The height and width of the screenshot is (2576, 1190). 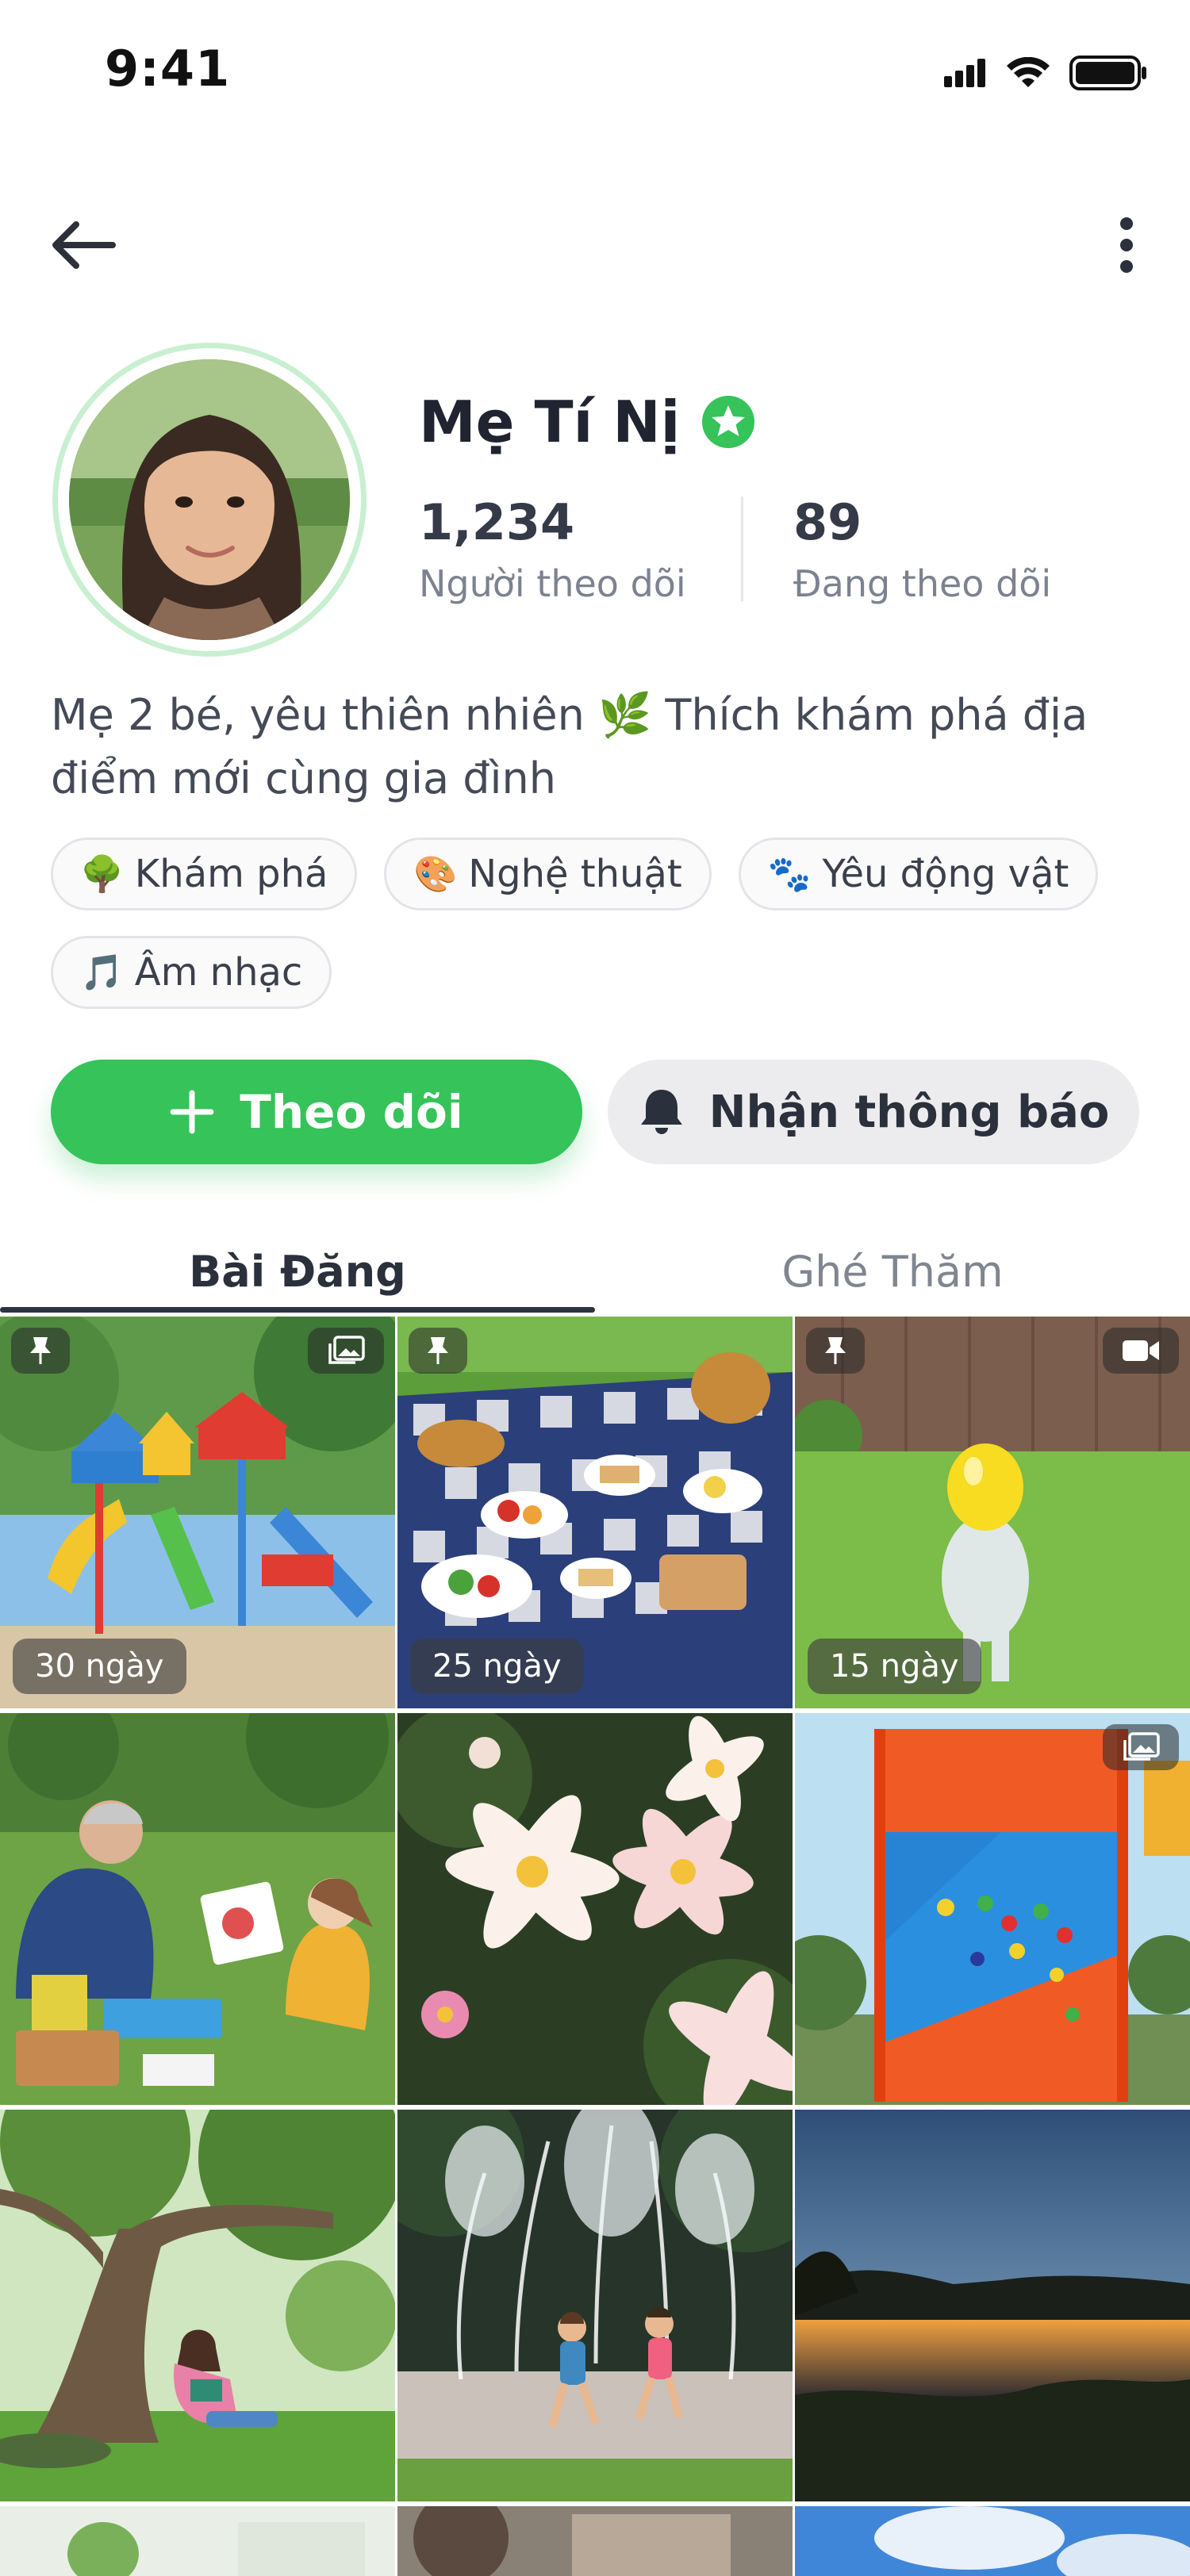 What do you see at coordinates (297, 1310) in the screenshot?
I see `active-tab-indicator` at bounding box center [297, 1310].